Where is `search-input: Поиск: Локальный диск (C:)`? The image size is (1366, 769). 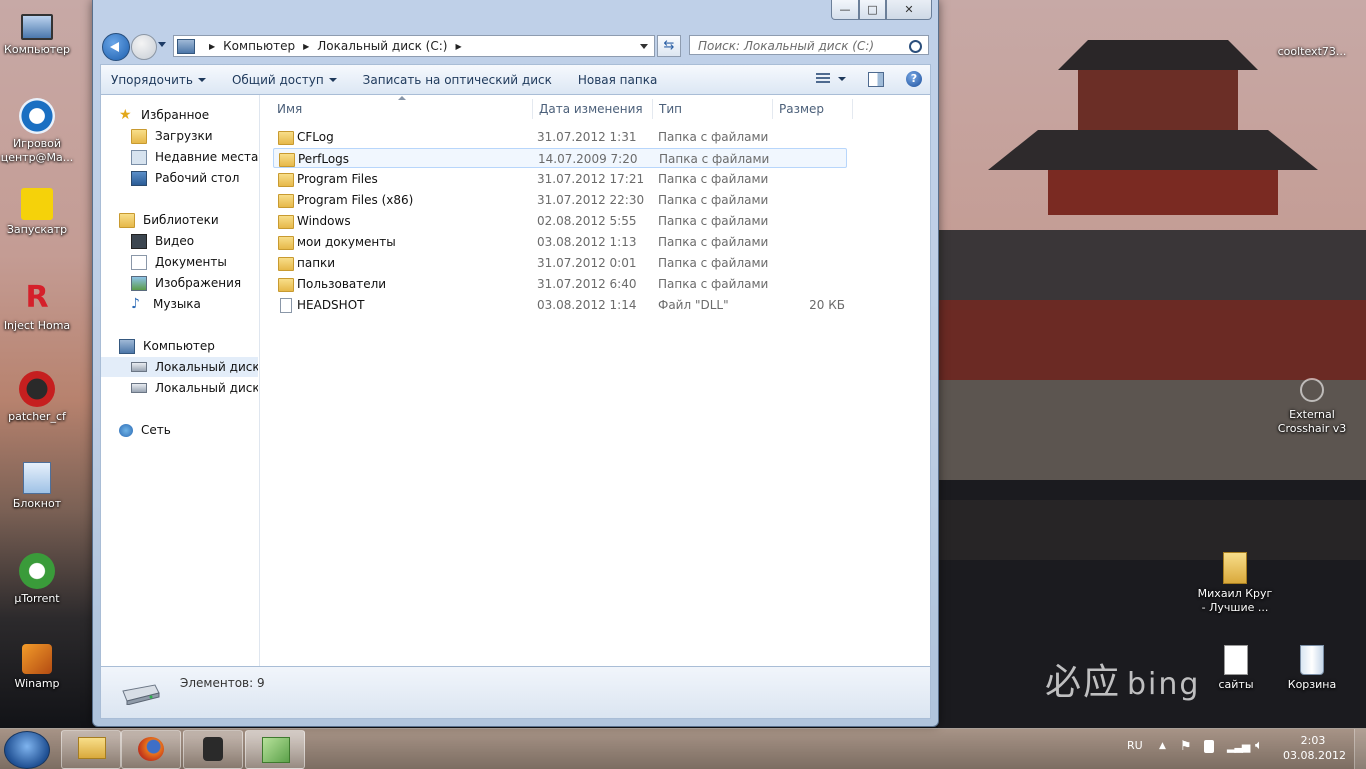 search-input: Поиск: Локальный диск (C:) is located at coordinates (809, 45).